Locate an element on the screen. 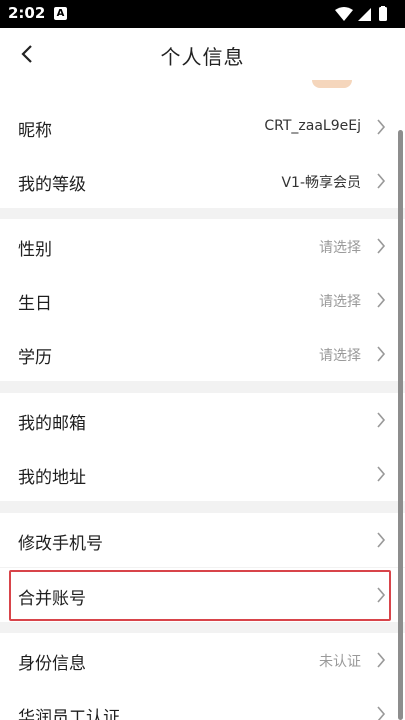 Image resolution: width=405 pixels, height=720 pixels. row-label: 性别 is located at coordinates (35, 250).